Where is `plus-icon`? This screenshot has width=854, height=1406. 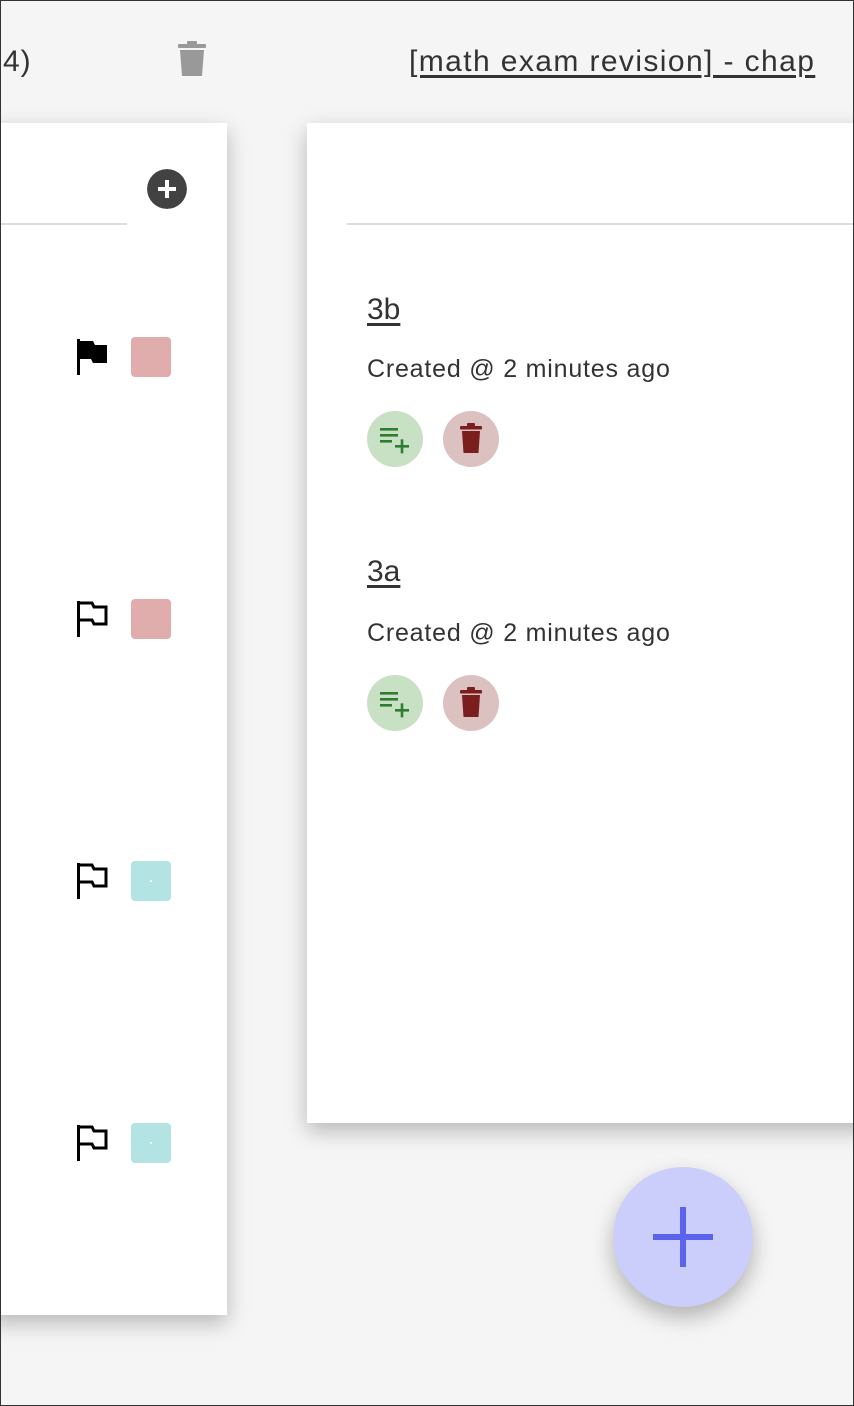 plus-icon is located at coordinates (683, 1237).